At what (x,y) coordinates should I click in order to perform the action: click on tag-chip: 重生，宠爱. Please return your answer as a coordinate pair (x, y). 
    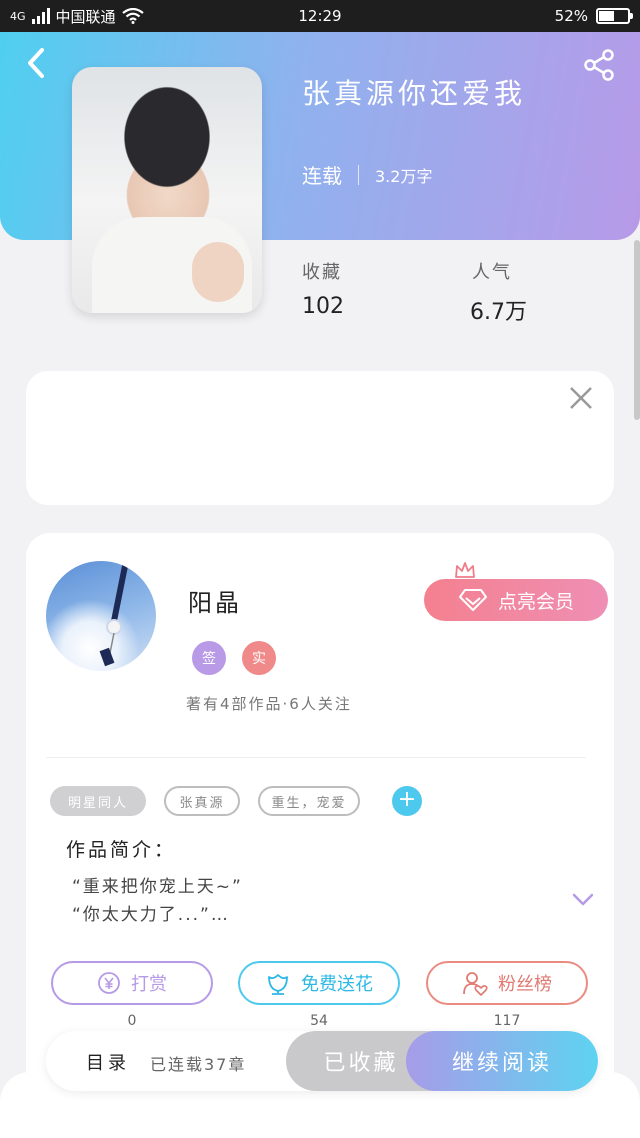
    Looking at the image, I should click on (309, 801).